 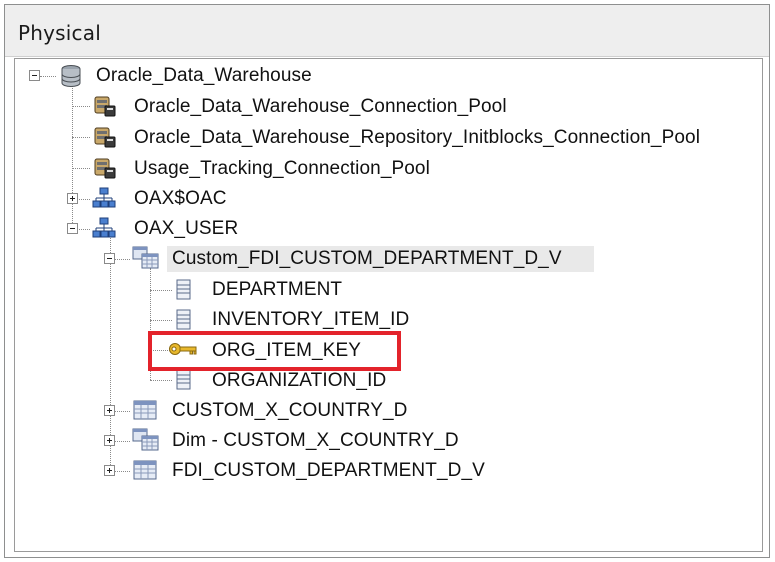 What do you see at coordinates (299, 381) in the screenshot?
I see `tree-item-column: ORGANIZATION_ID` at bounding box center [299, 381].